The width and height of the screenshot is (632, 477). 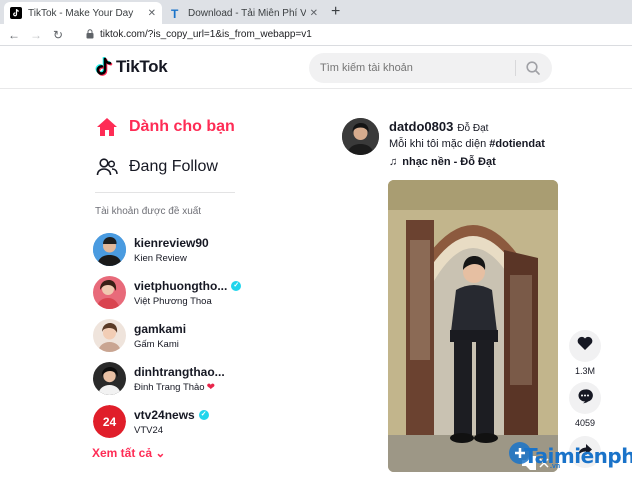 I want to click on tab-title: TikTok - Make Your Day, so click(x=81, y=13).